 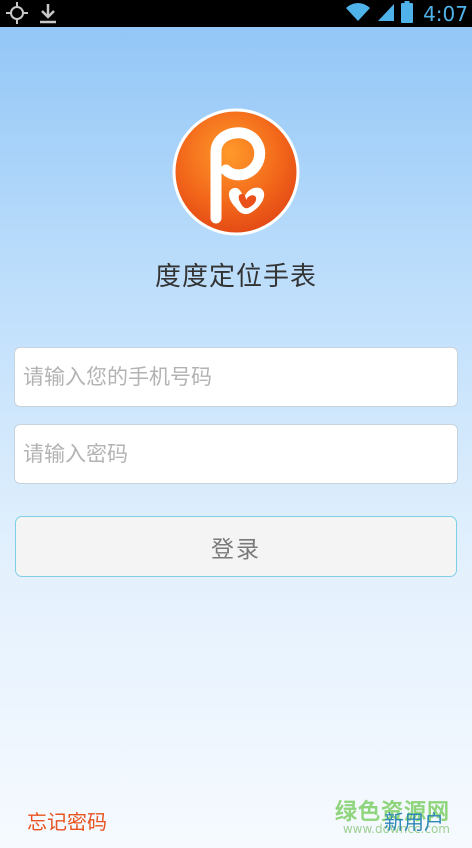 What do you see at coordinates (236, 546) in the screenshot?
I see `login-button: 登录` at bounding box center [236, 546].